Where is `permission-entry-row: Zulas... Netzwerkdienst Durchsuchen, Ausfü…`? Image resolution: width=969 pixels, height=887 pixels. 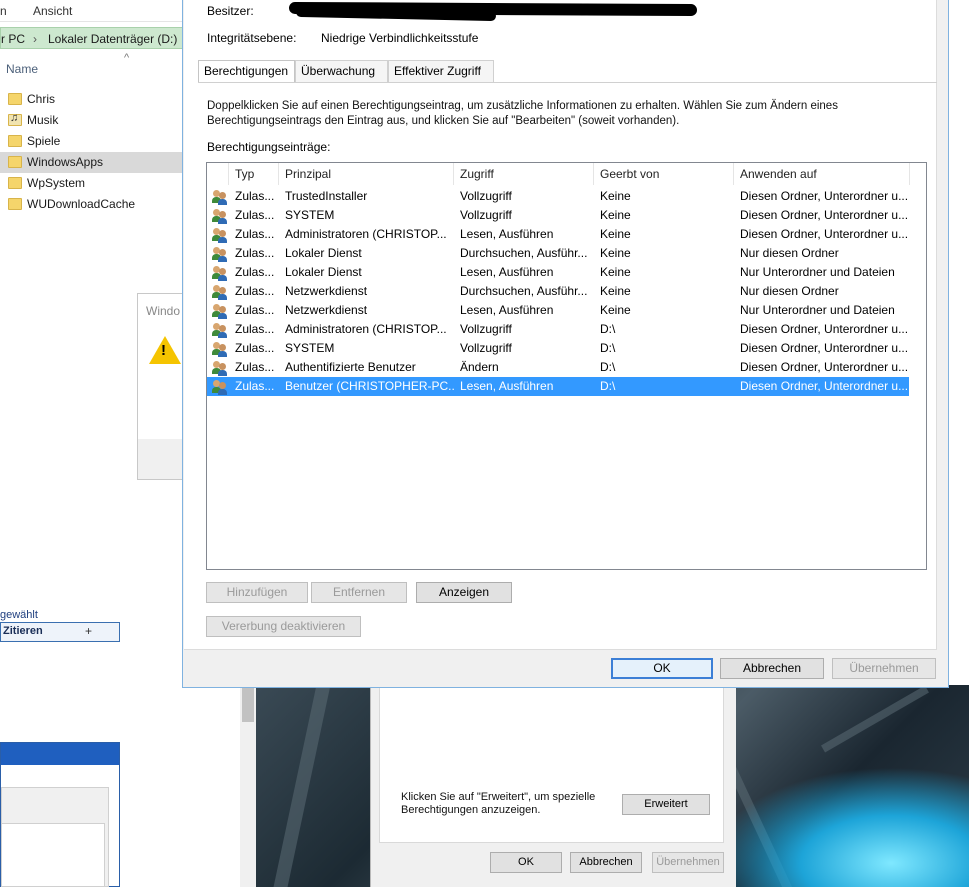 permission-entry-row: Zulas... Netzwerkdienst Durchsuchen, Ausfü… is located at coordinates (558, 291).